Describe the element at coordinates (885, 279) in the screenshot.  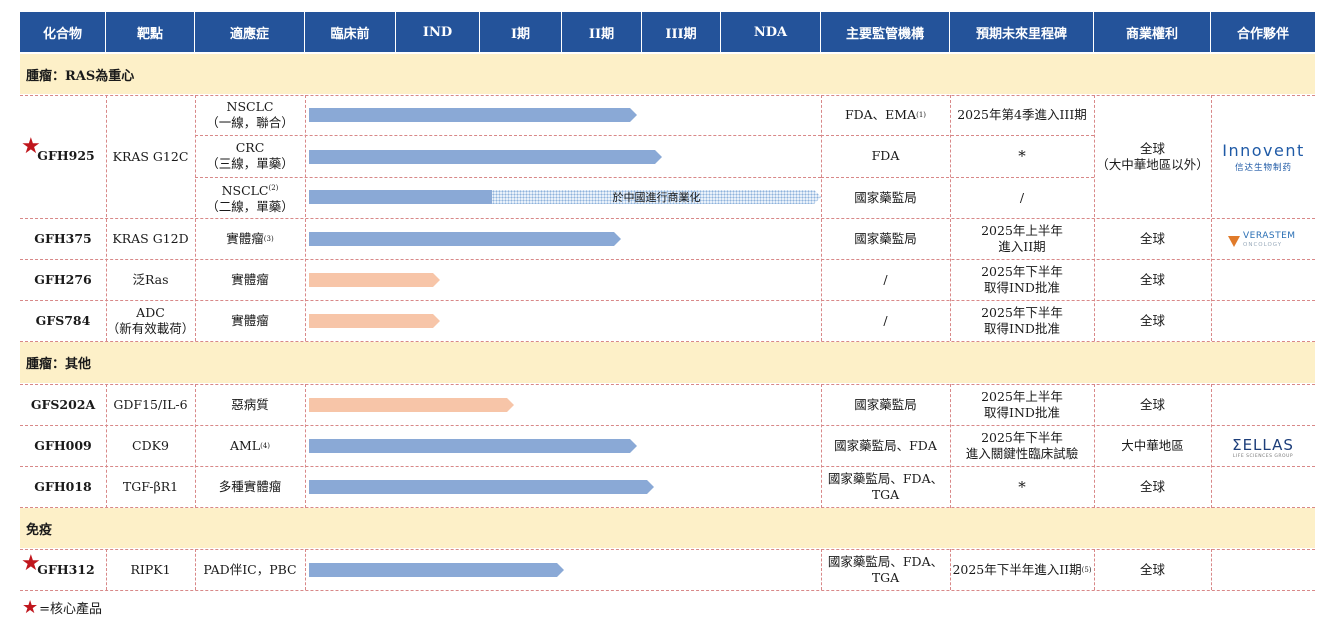
I see `agency-gfh276: /` at that location.